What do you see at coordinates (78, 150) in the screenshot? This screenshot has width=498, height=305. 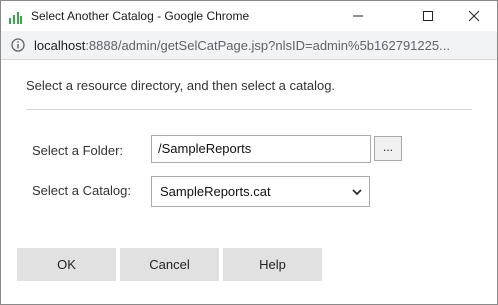 I see `folder-label: Select a Folder:` at bounding box center [78, 150].